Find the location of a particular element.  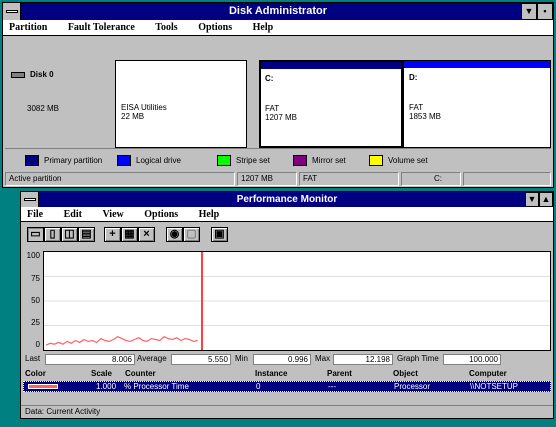

chart-view-icon: ▭ is located at coordinates (35, 234).